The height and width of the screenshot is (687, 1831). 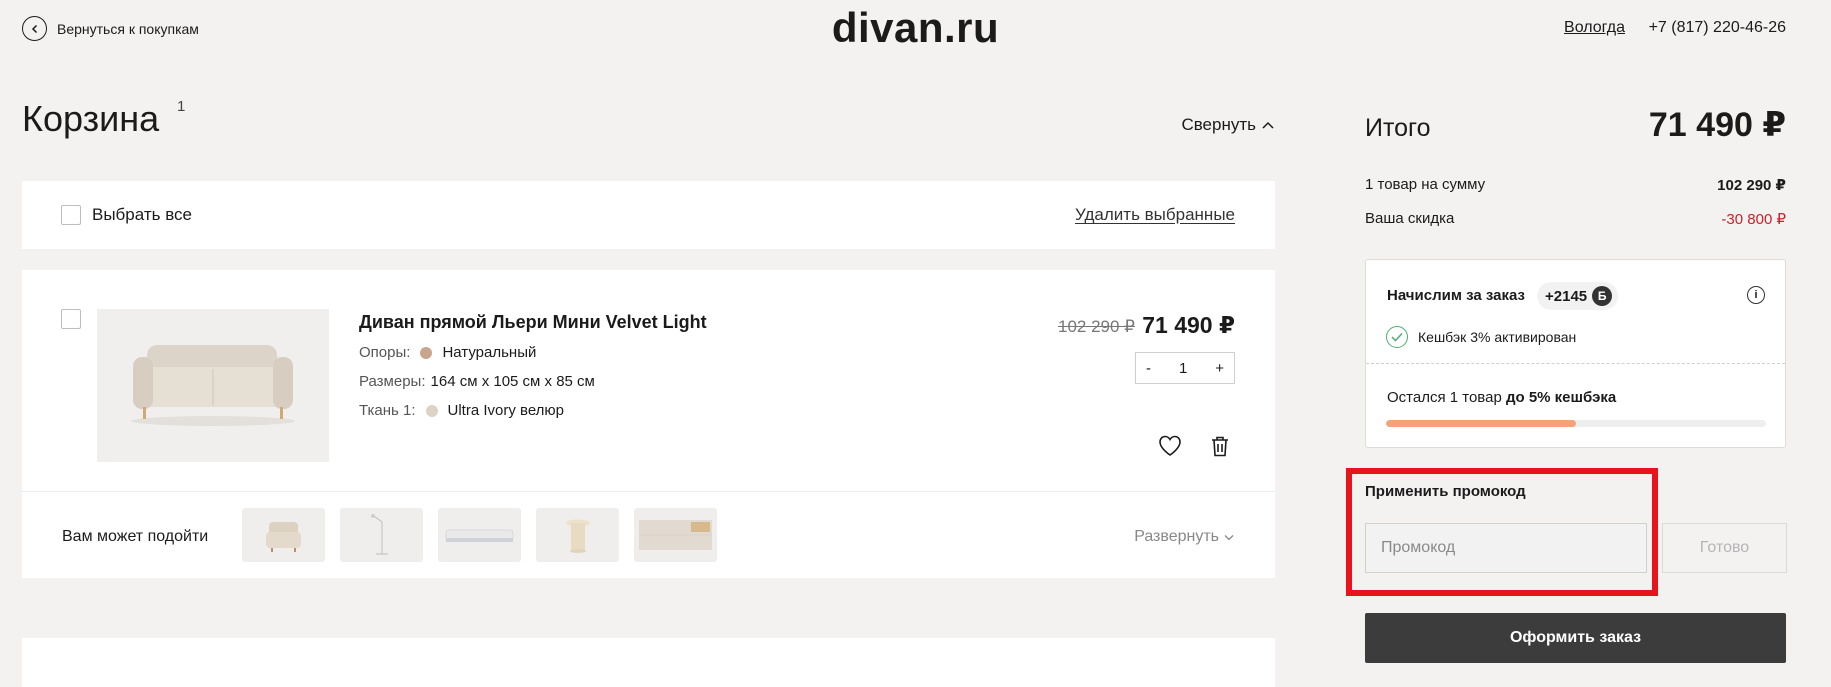 I want to click on cart-count: 1, so click(x=181, y=106).